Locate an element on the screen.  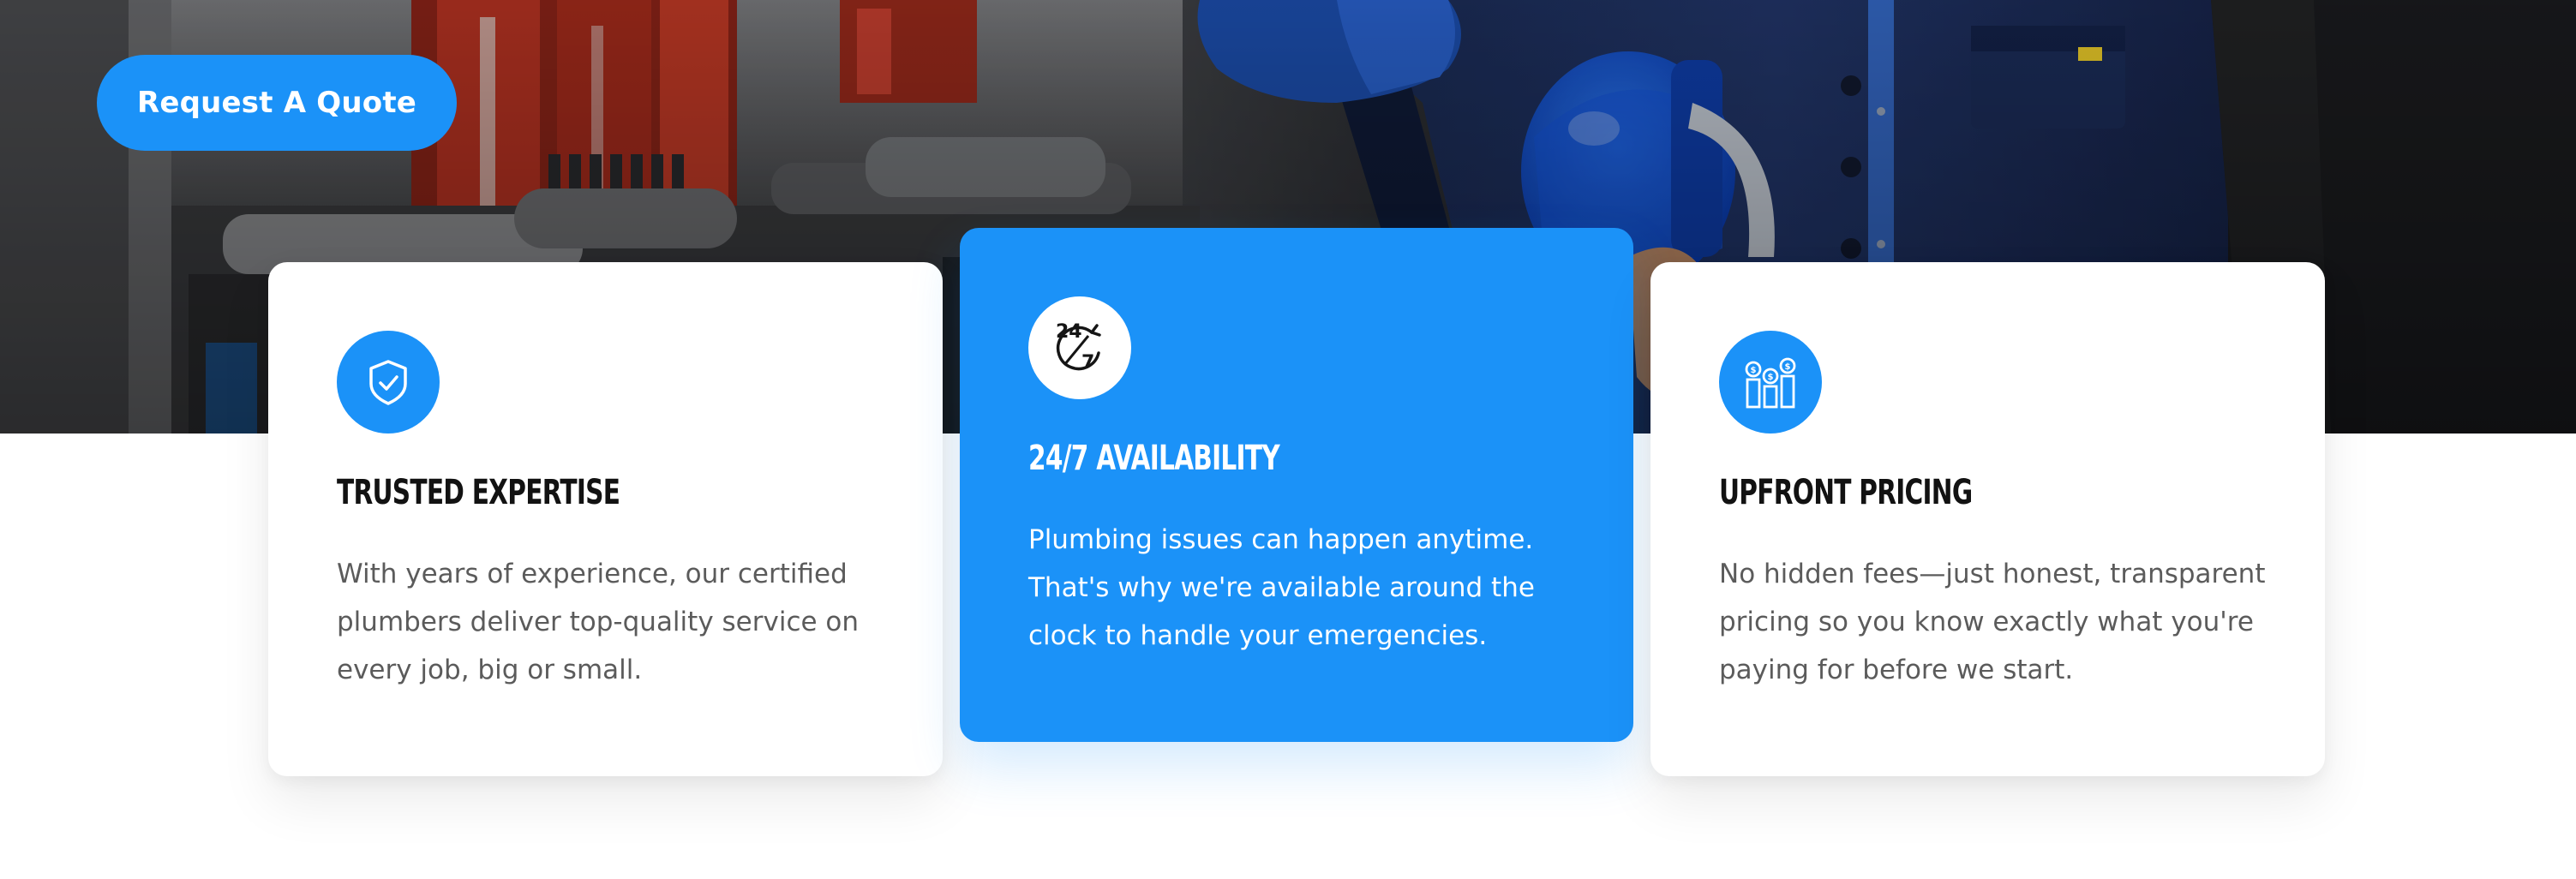
pricing-coins-icon: $ $ $ is located at coordinates (1771, 382).